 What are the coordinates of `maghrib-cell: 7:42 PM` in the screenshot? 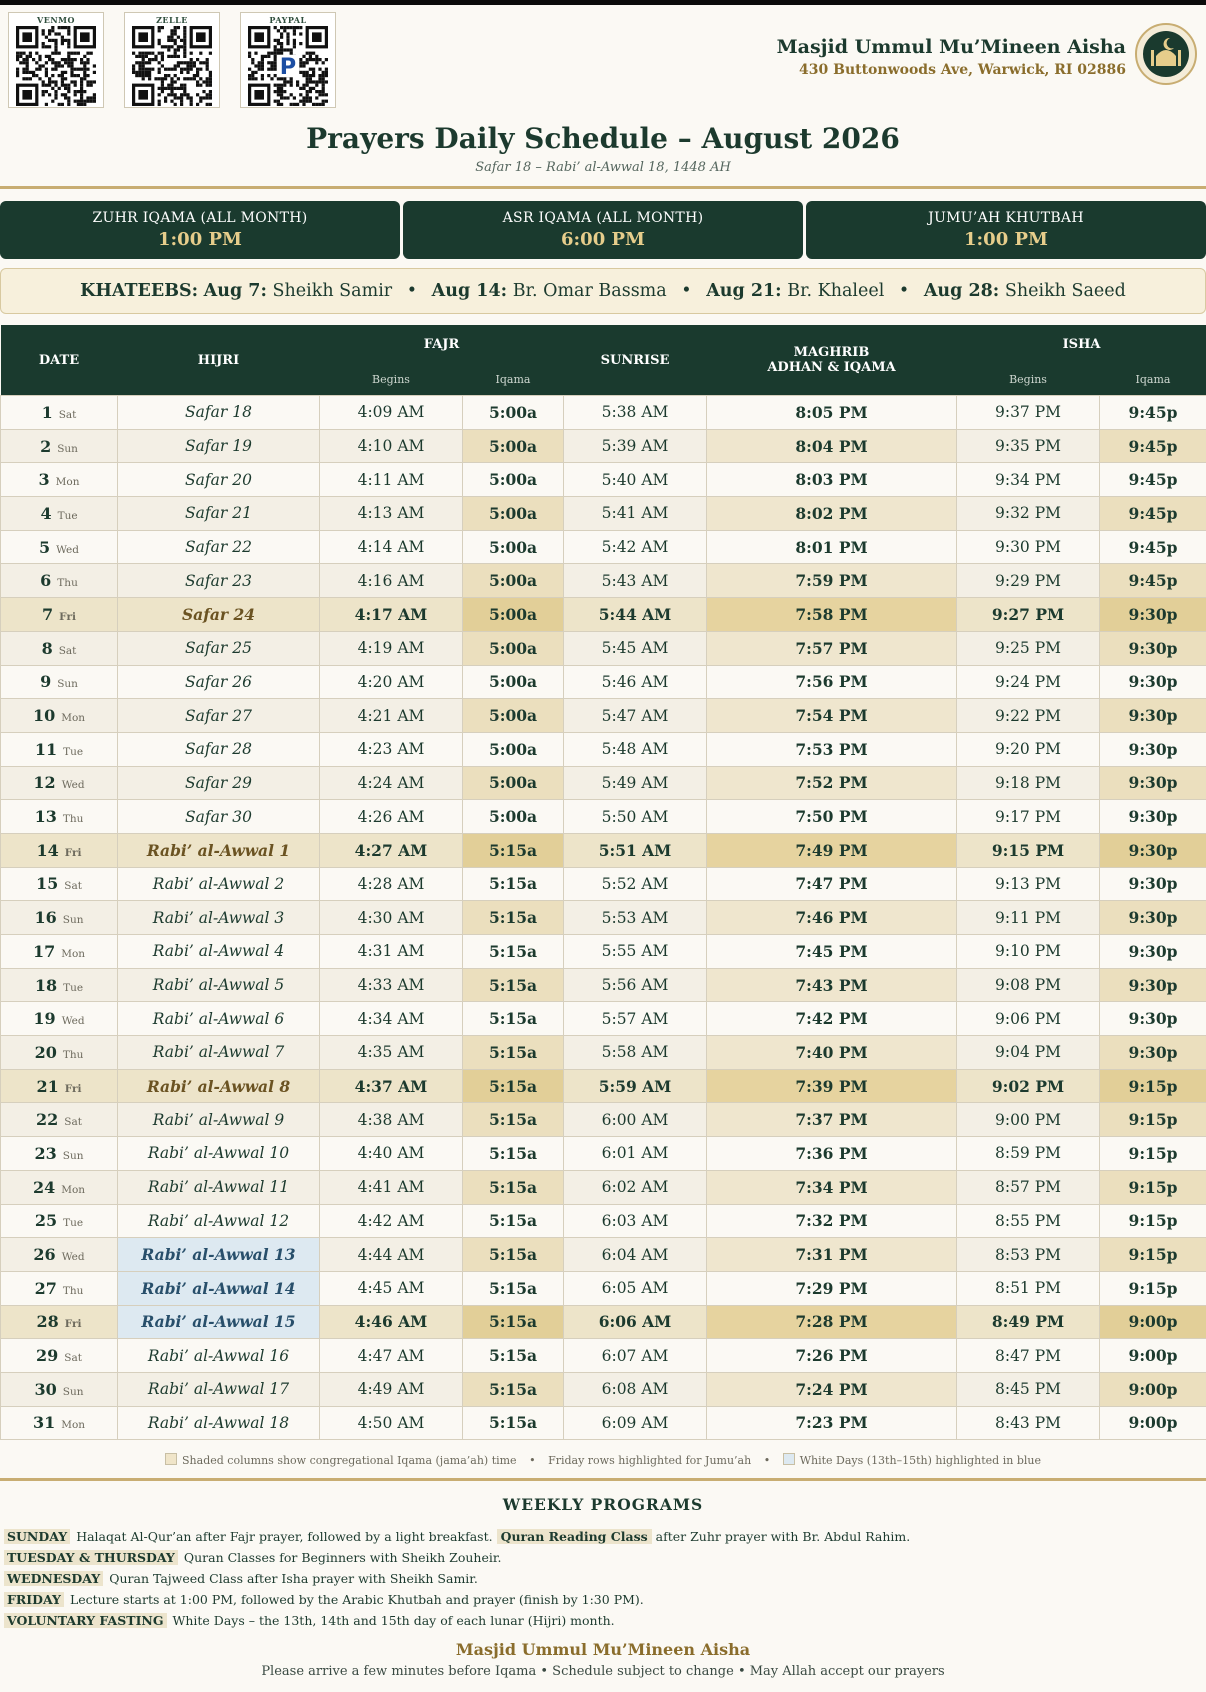 It's located at (832, 1019).